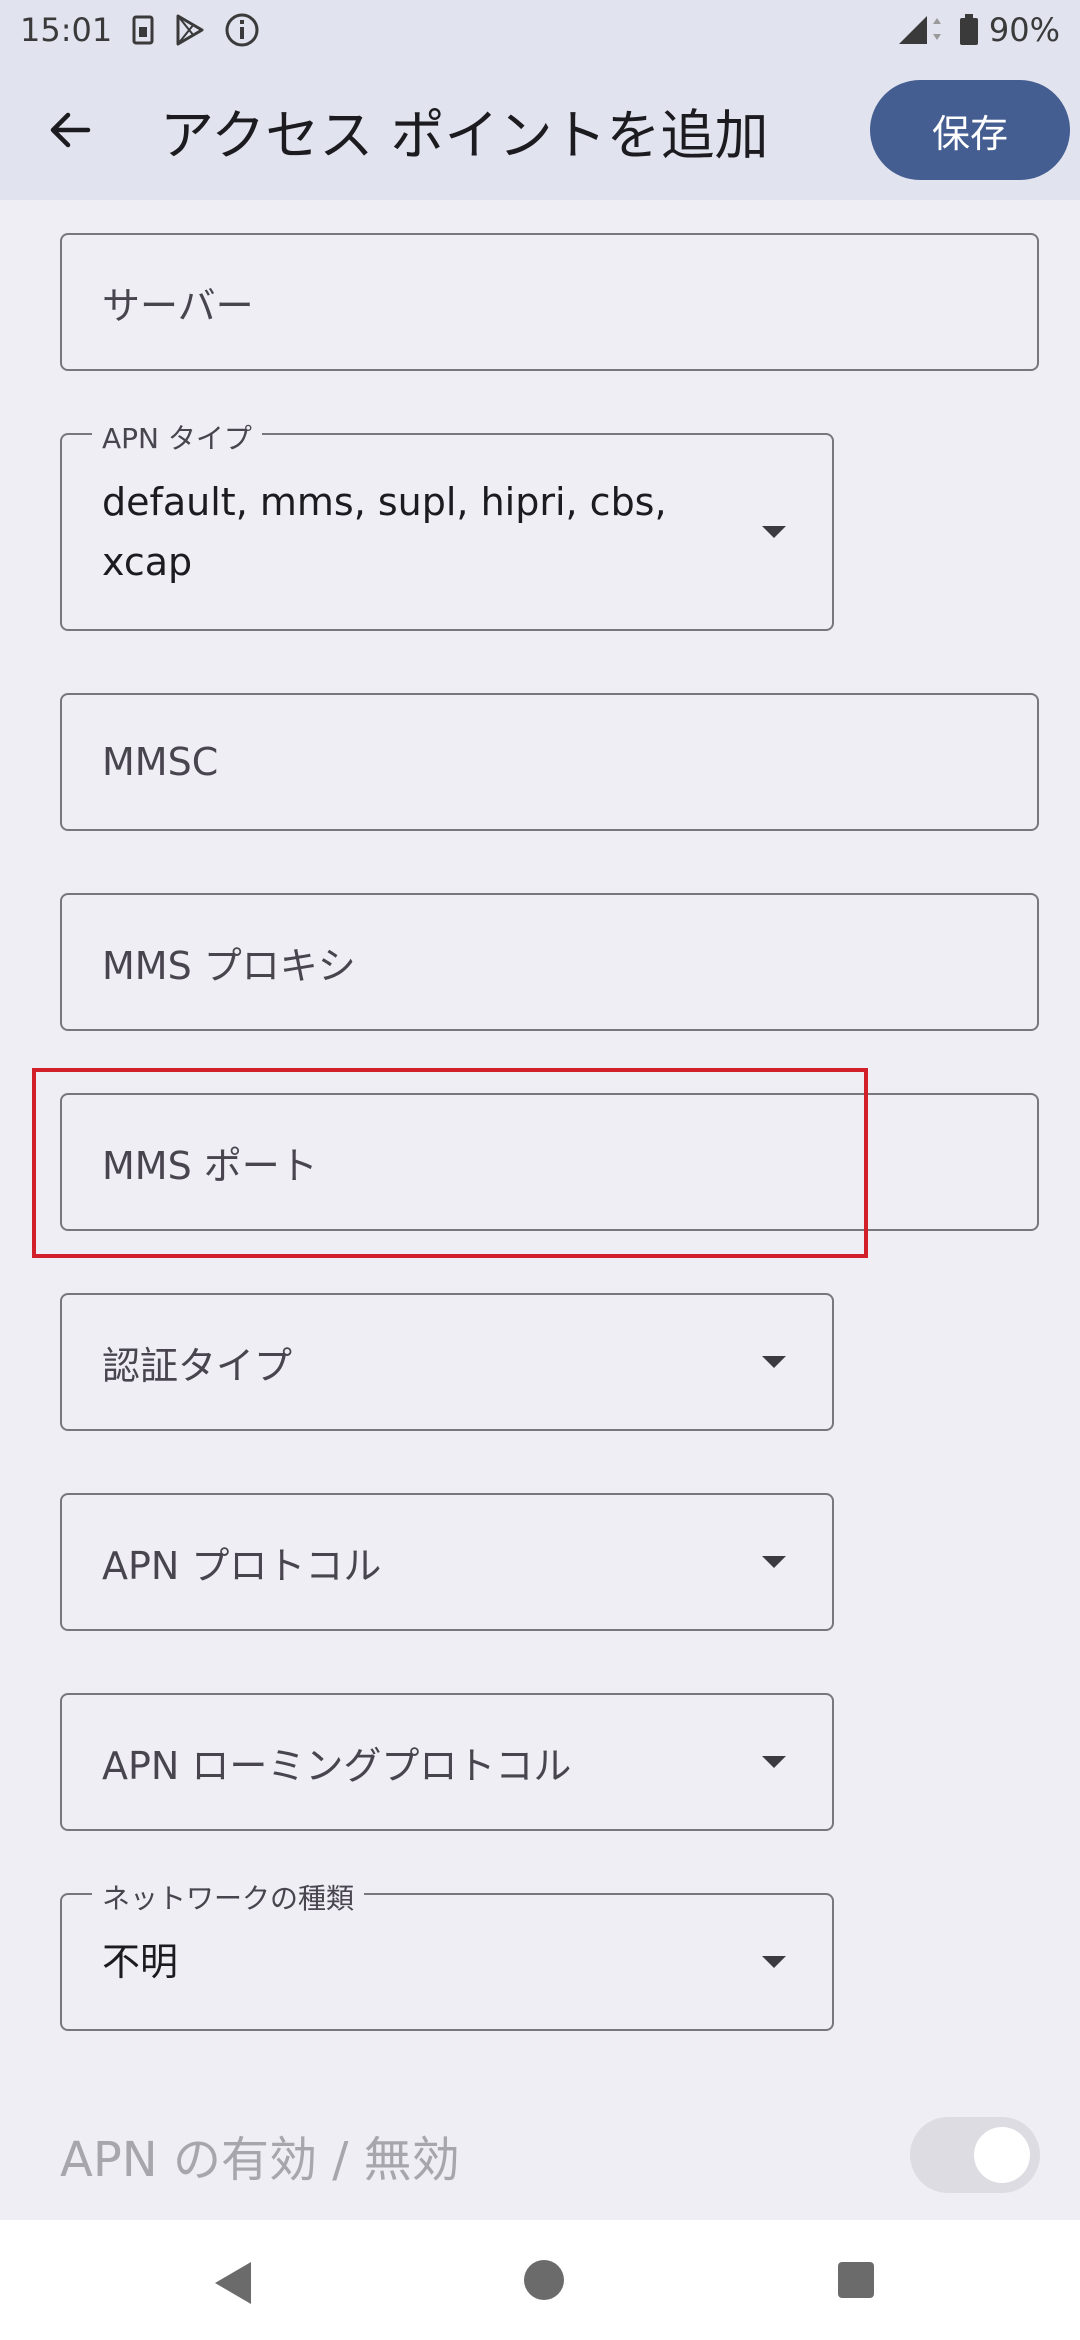 Image resolution: width=1080 pixels, height=2340 pixels. What do you see at coordinates (447, 1954) in the screenshot?
I see `network-type-dropdown: ネットワークの種類 不明` at bounding box center [447, 1954].